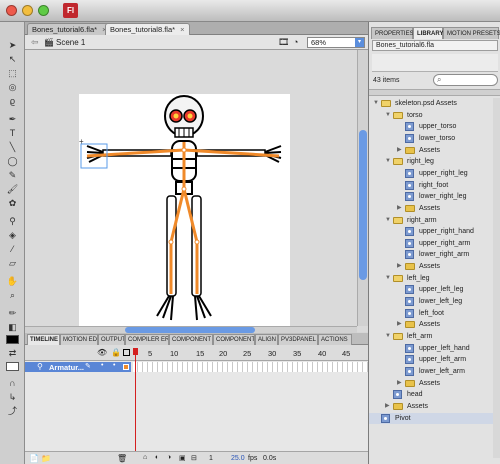 The width and height of the screenshot is (500, 464). Describe the element at coordinates (434, 371) in the screenshot. I see `library-item-row: lower_left_arm` at that location.